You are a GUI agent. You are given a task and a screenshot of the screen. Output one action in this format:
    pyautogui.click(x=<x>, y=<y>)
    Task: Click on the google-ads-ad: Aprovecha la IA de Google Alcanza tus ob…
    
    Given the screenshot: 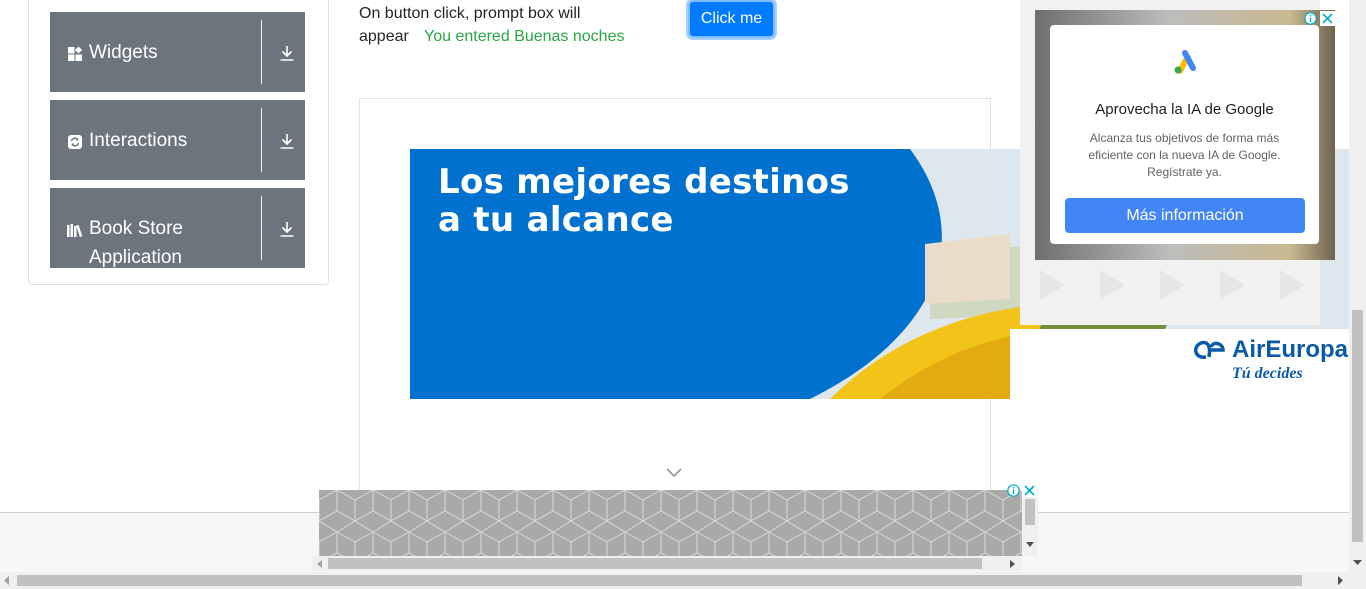 What is the action you would take?
    pyautogui.click(x=1185, y=135)
    